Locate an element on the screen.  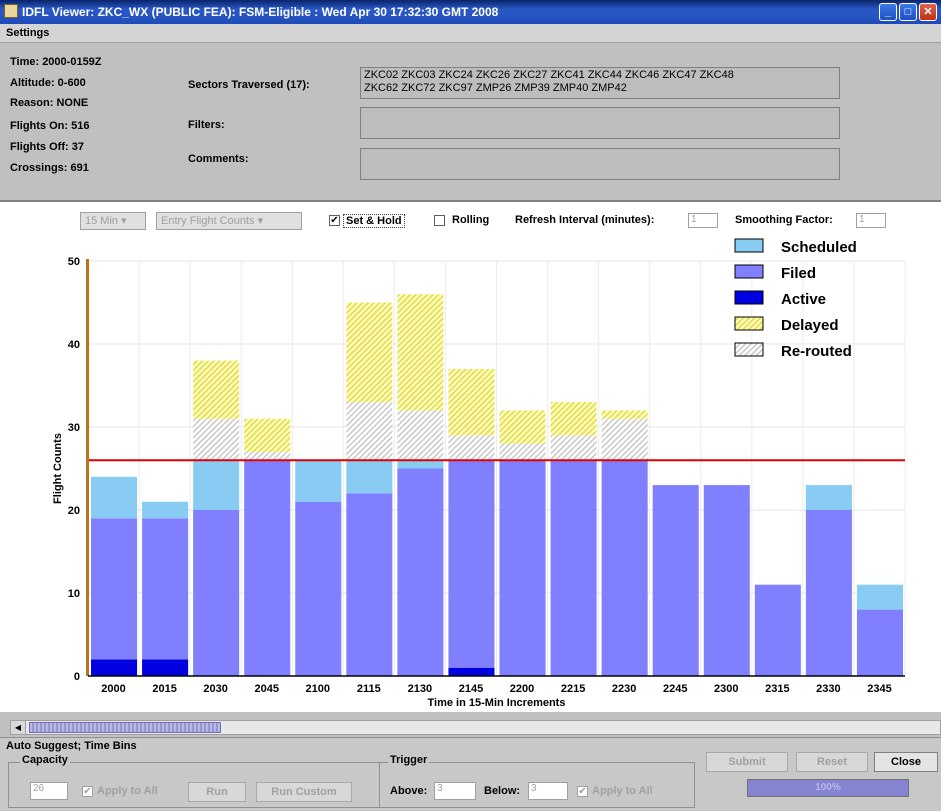
smoothing-input: 1 is located at coordinates (871, 220).